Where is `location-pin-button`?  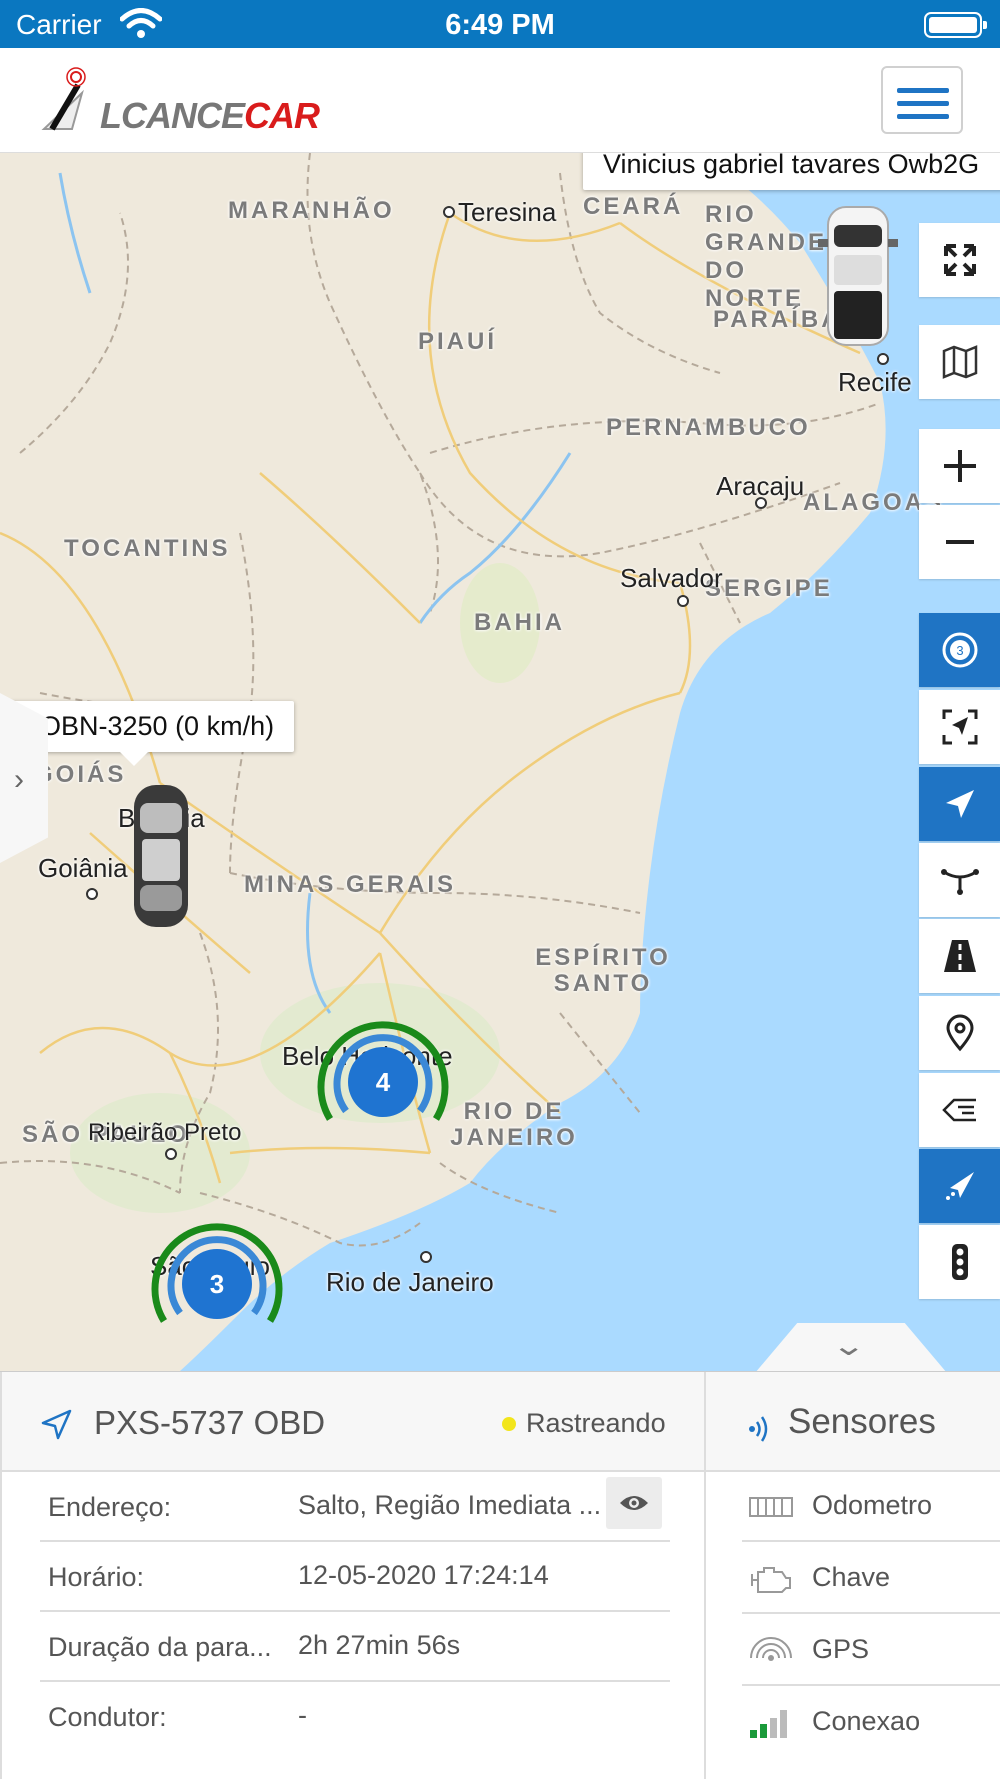 location-pin-button is located at coordinates (959, 1033).